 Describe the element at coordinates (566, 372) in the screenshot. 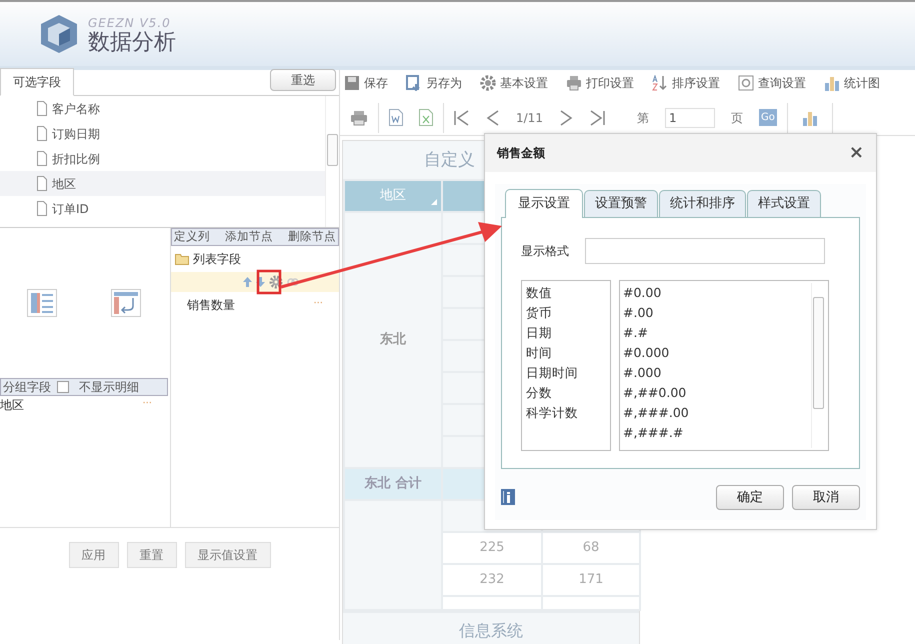

I see `type-option: 日期时间` at that location.